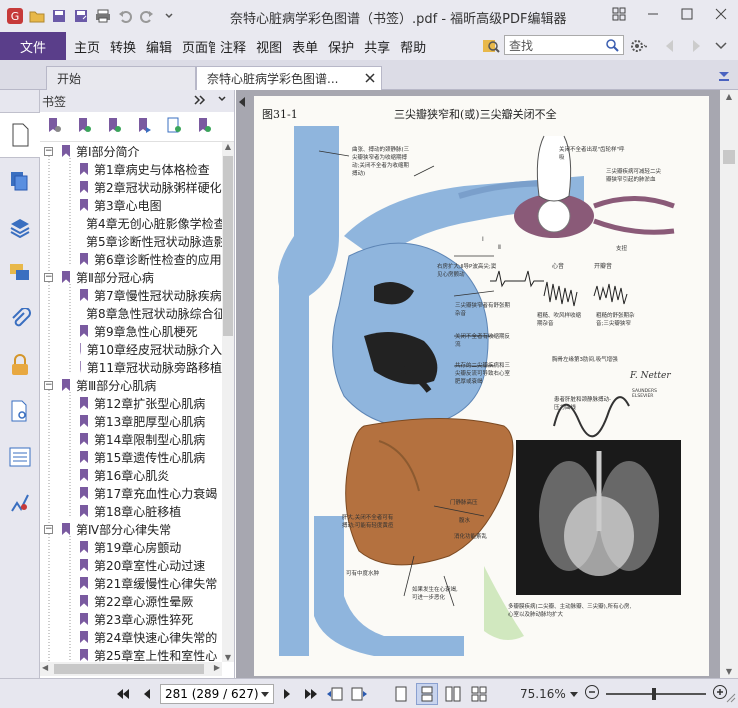 This screenshot has width=738, height=708. Describe the element at coordinates (131, 583) in the screenshot. I see `bookmark-chapter: 第21章缓慢性心律失常` at that location.